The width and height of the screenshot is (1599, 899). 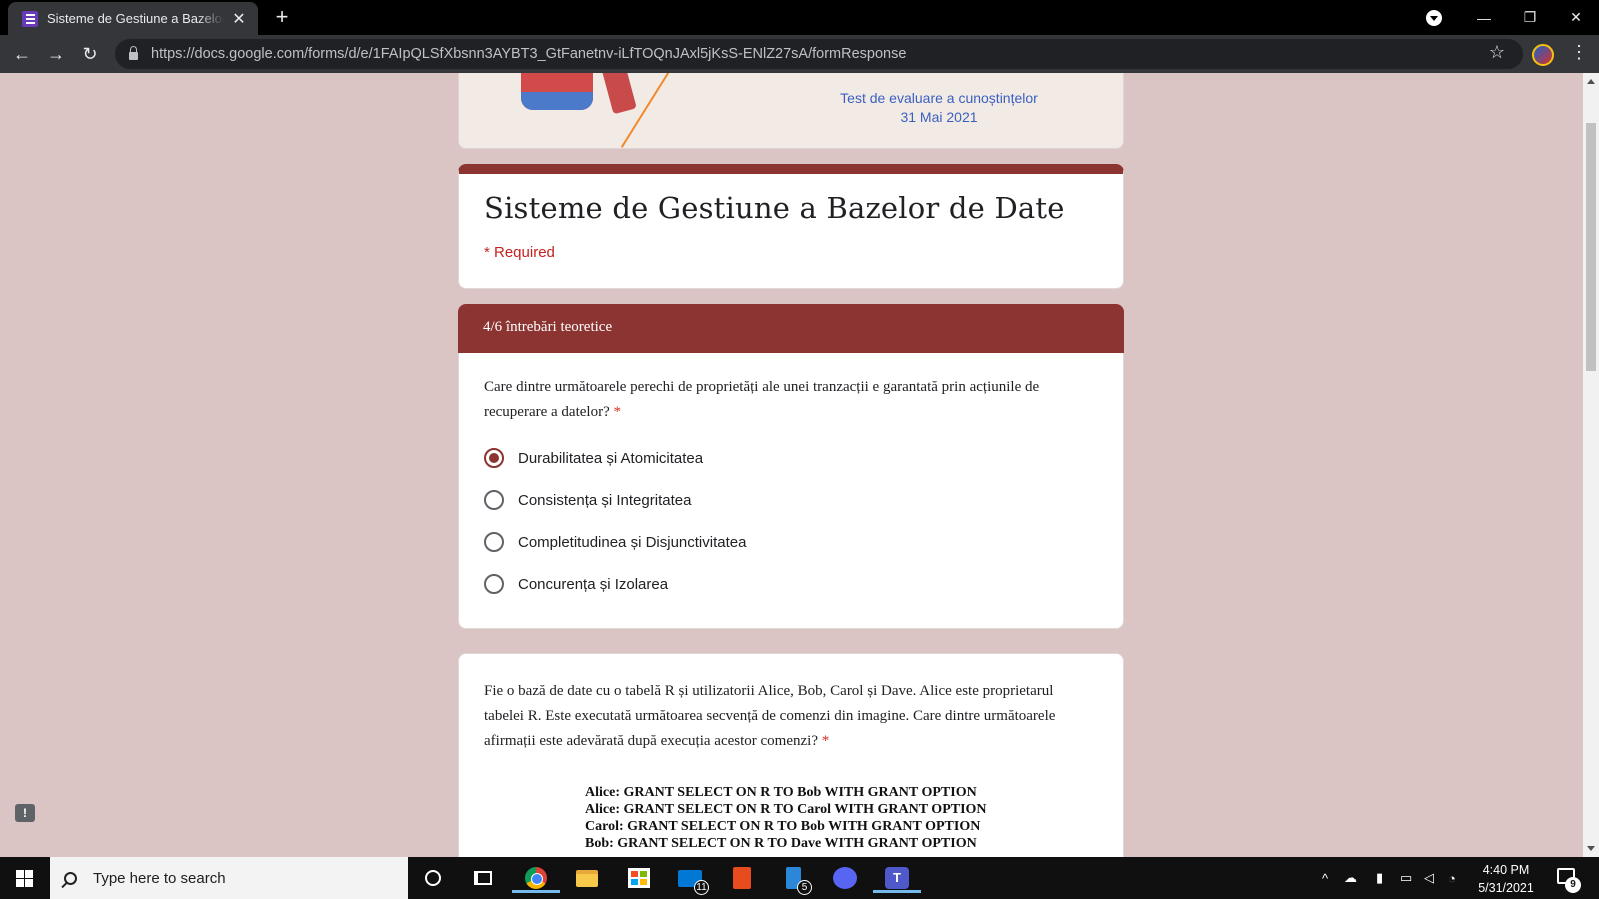 What do you see at coordinates (433, 878) in the screenshot?
I see `cortana-icon` at bounding box center [433, 878].